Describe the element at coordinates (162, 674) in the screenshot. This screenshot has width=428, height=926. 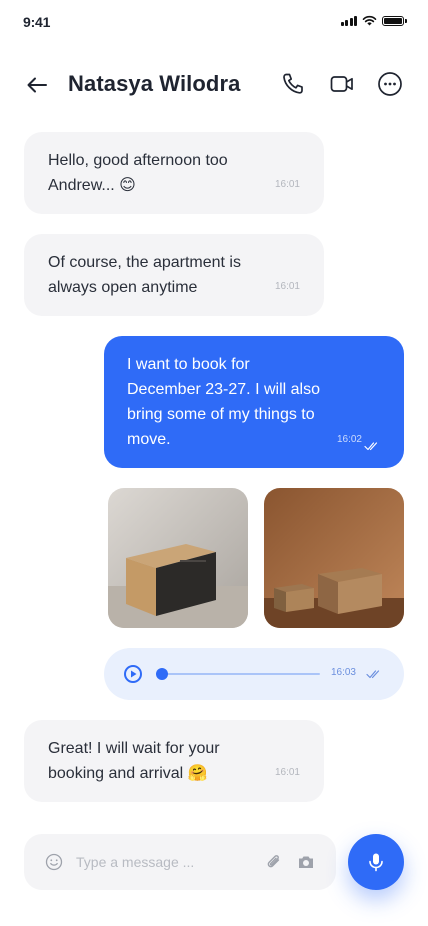
I see `voice-progress-knob` at that location.